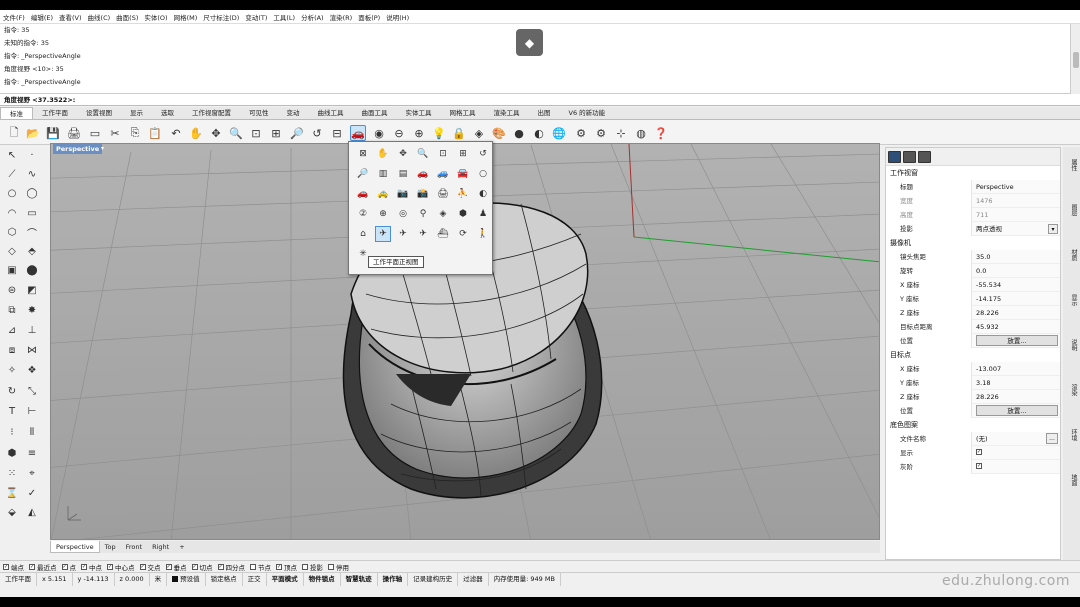  I want to click on circle-3pt-icon: ◯, so click(32, 193).